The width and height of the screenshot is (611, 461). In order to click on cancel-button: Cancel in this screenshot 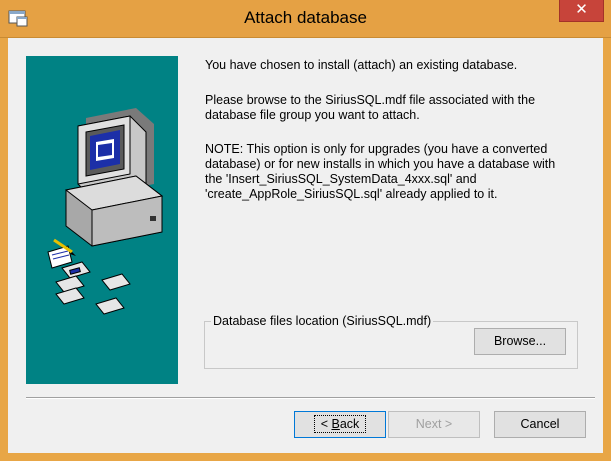, I will do `click(540, 424)`.